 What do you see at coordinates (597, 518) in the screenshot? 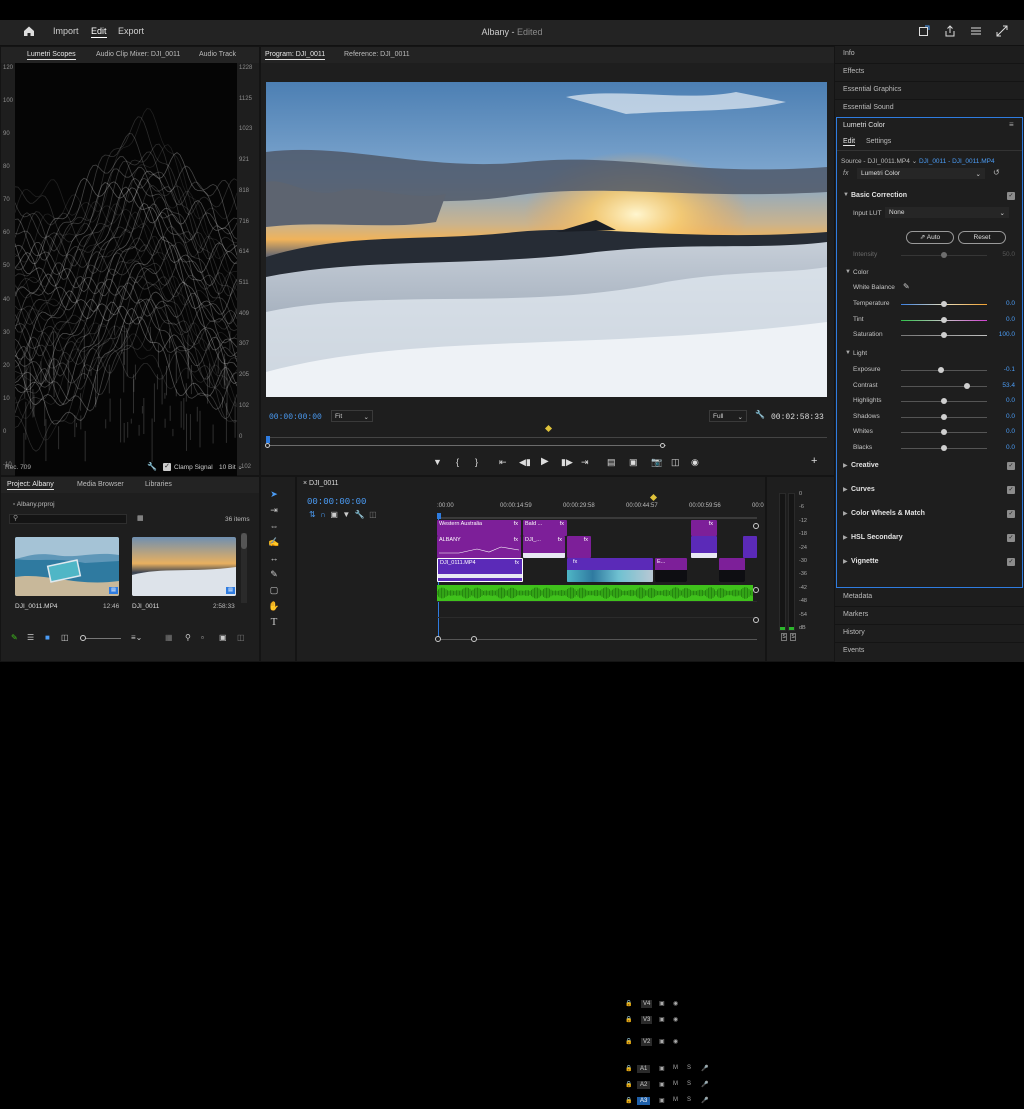
I see `work-area-bar` at bounding box center [597, 518].